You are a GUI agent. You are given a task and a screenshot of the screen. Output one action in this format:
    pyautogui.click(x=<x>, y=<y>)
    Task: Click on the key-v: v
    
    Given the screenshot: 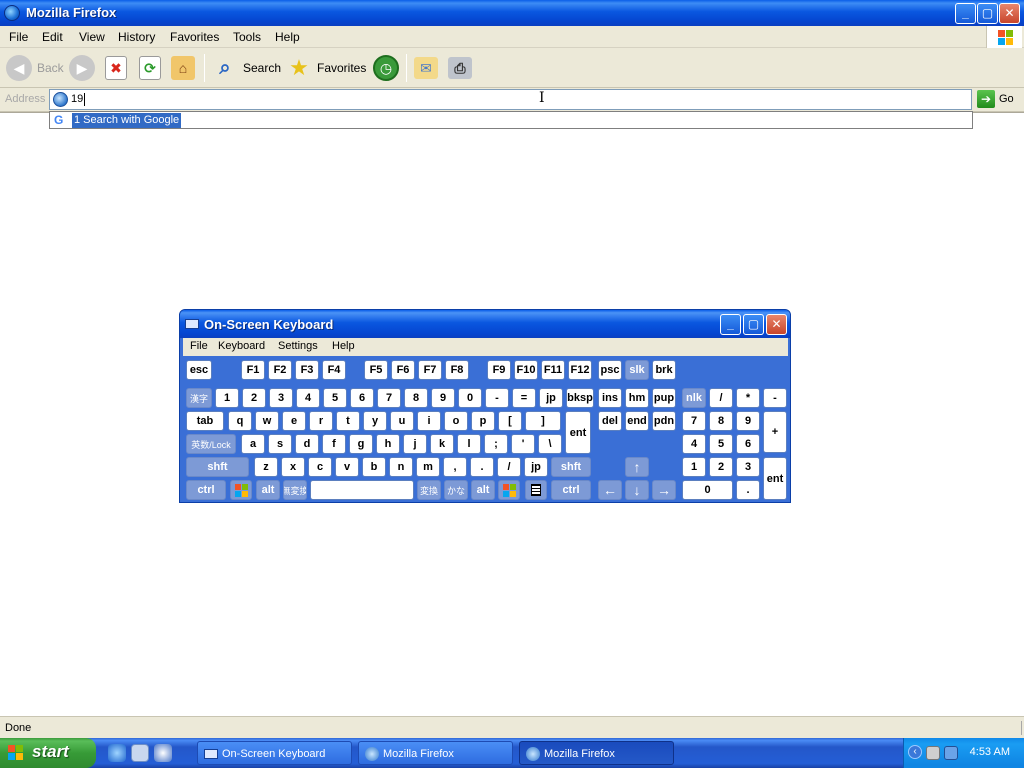 What is the action you would take?
    pyautogui.click(x=347, y=467)
    